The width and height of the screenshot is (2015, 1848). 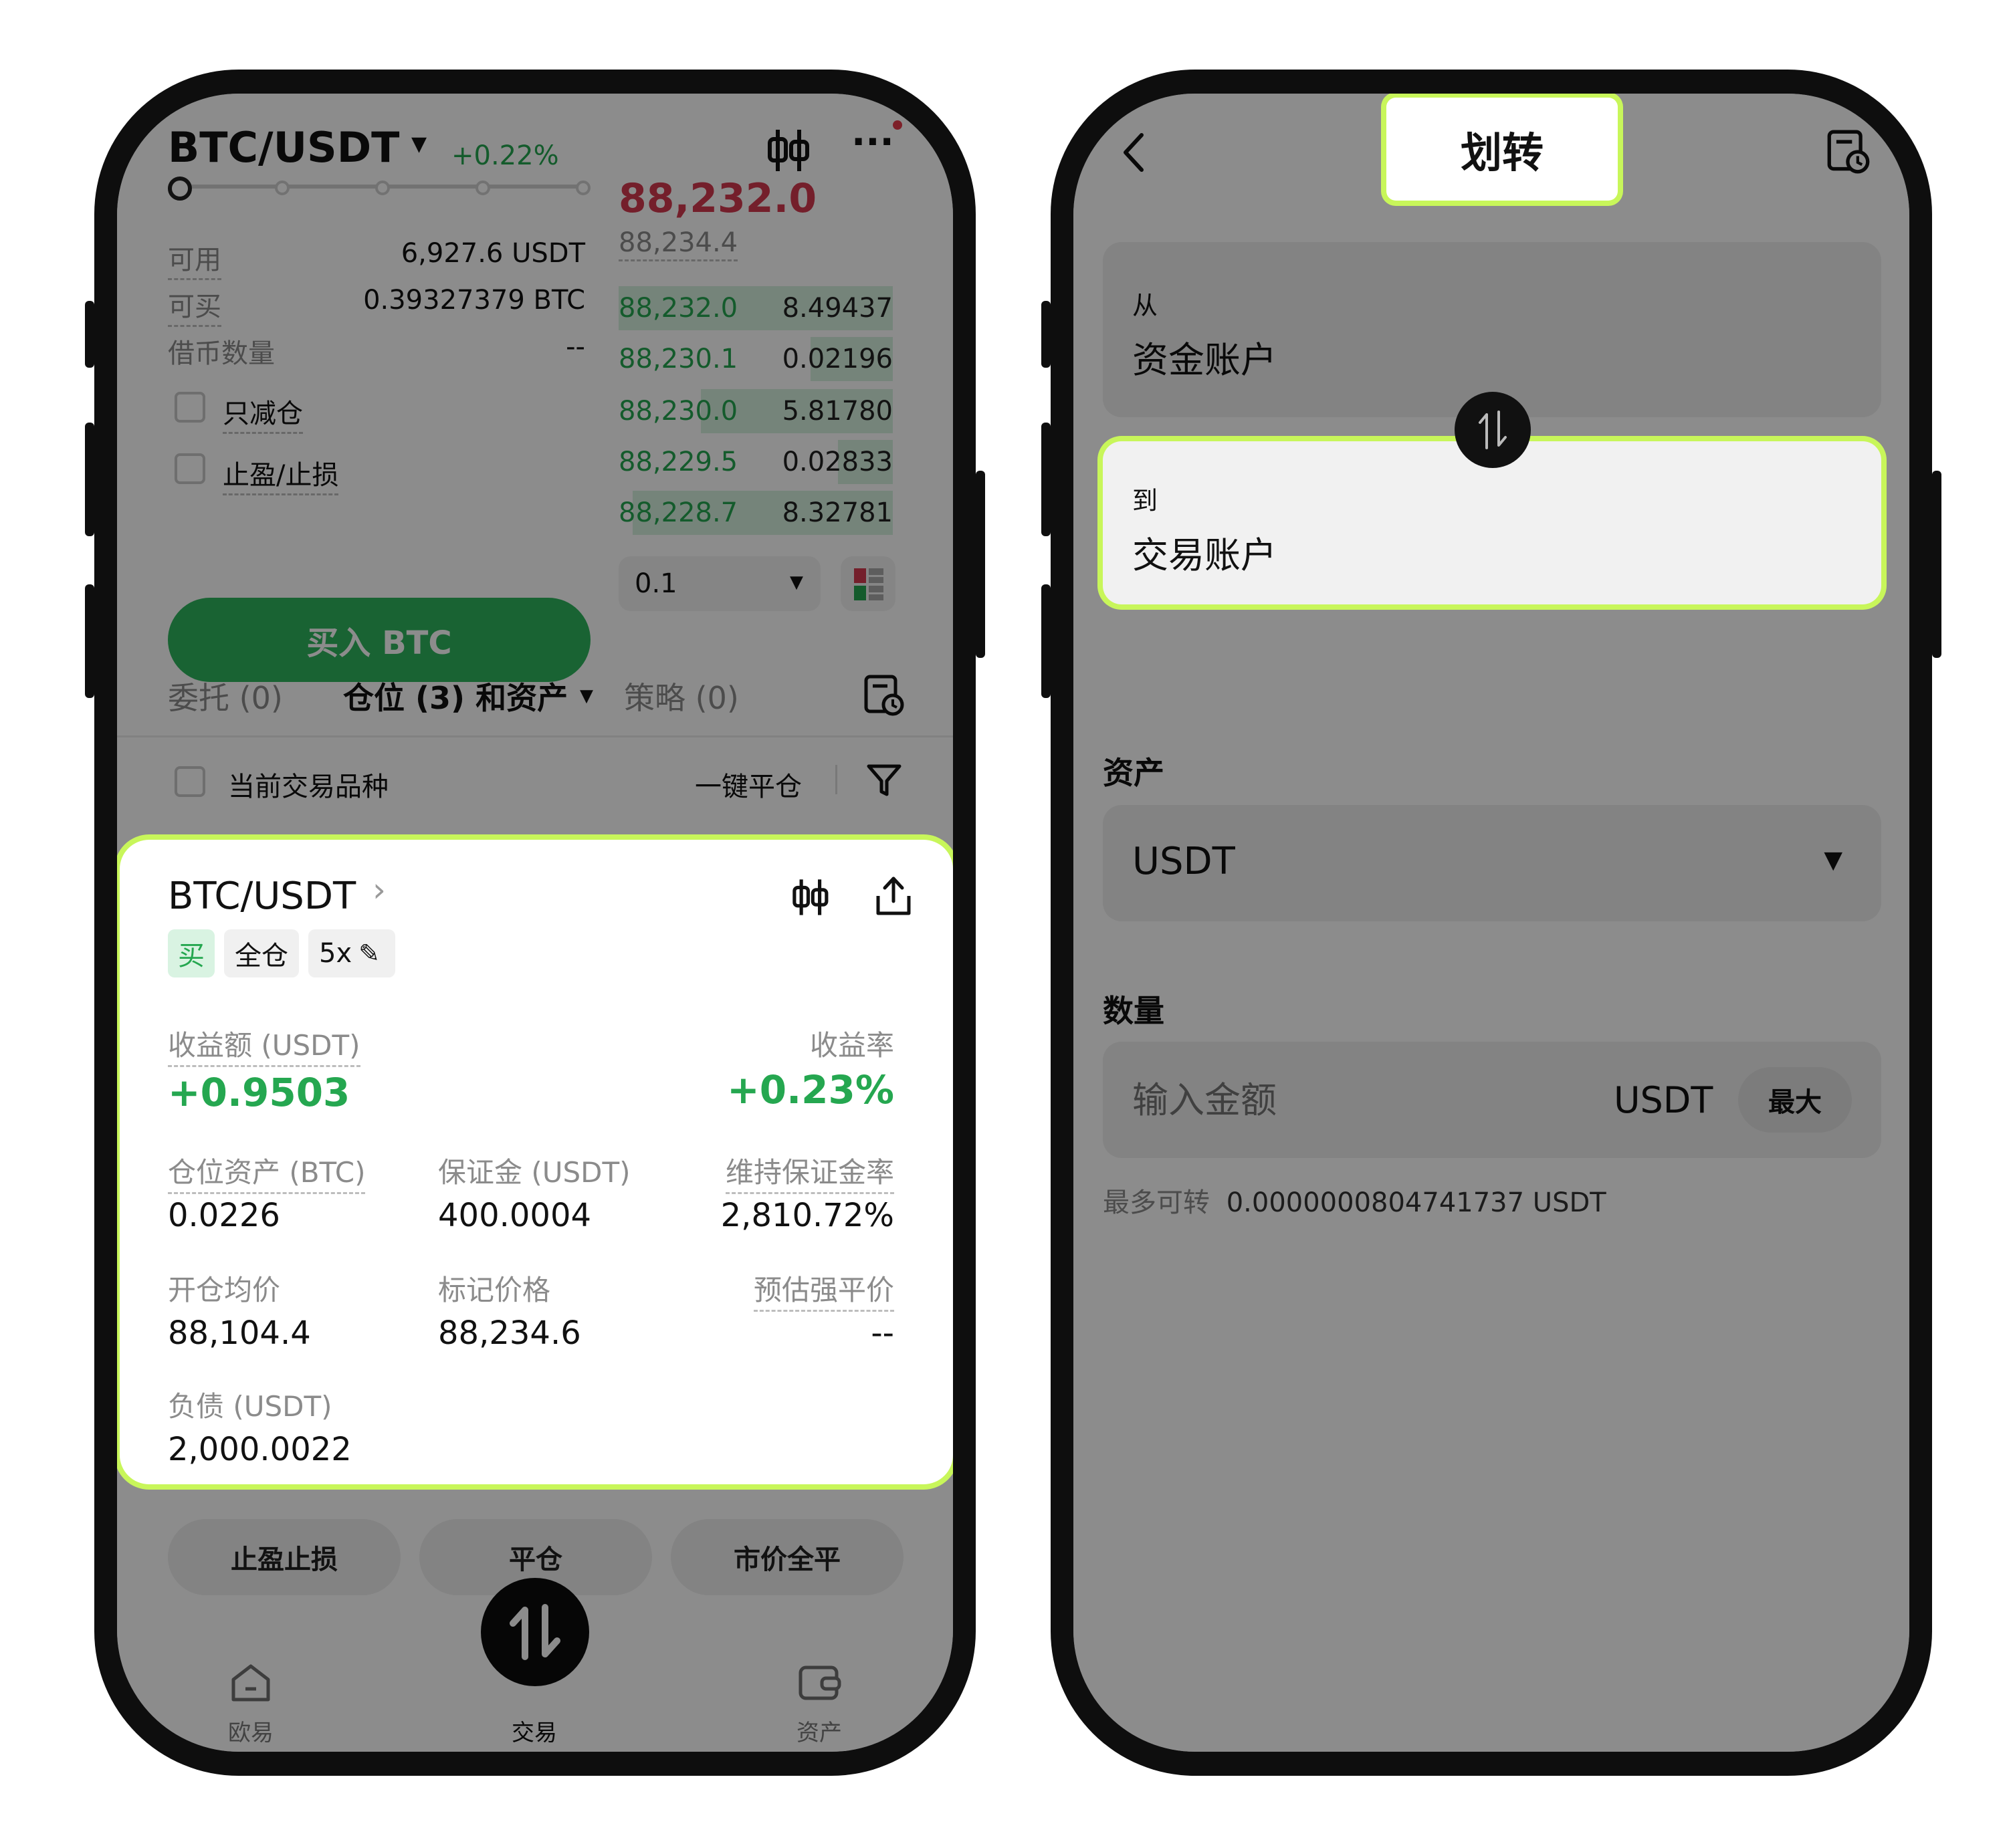 What do you see at coordinates (1145, 500) in the screenshot?
I see `to-label: 到` at bounding box center [1145, 500].